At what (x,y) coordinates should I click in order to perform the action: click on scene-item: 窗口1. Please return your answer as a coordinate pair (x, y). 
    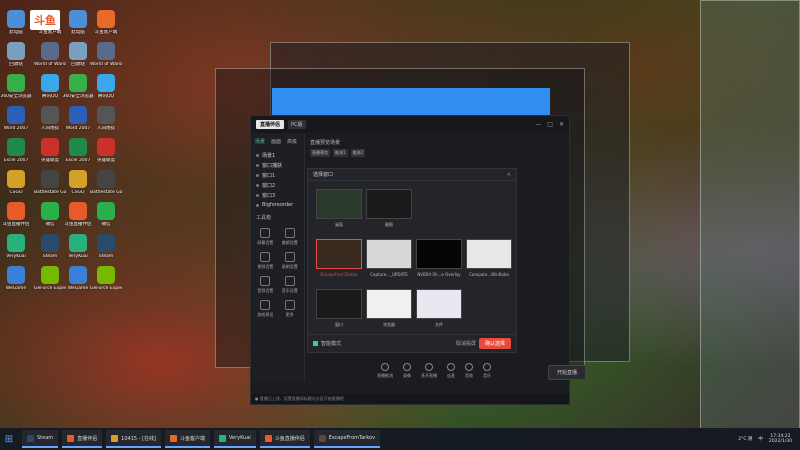
    Looking at the image, I should click on (277, 175).